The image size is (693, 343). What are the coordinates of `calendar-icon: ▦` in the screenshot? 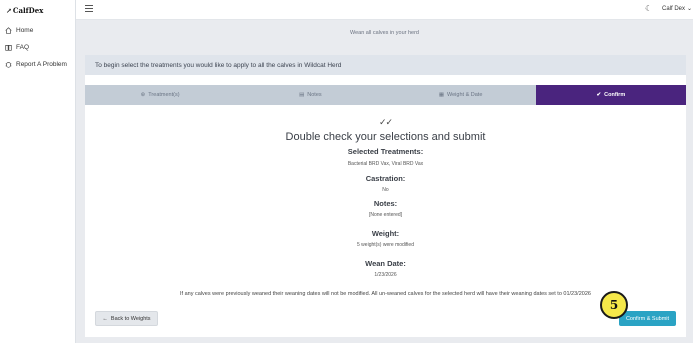 It's located at (441, 95).